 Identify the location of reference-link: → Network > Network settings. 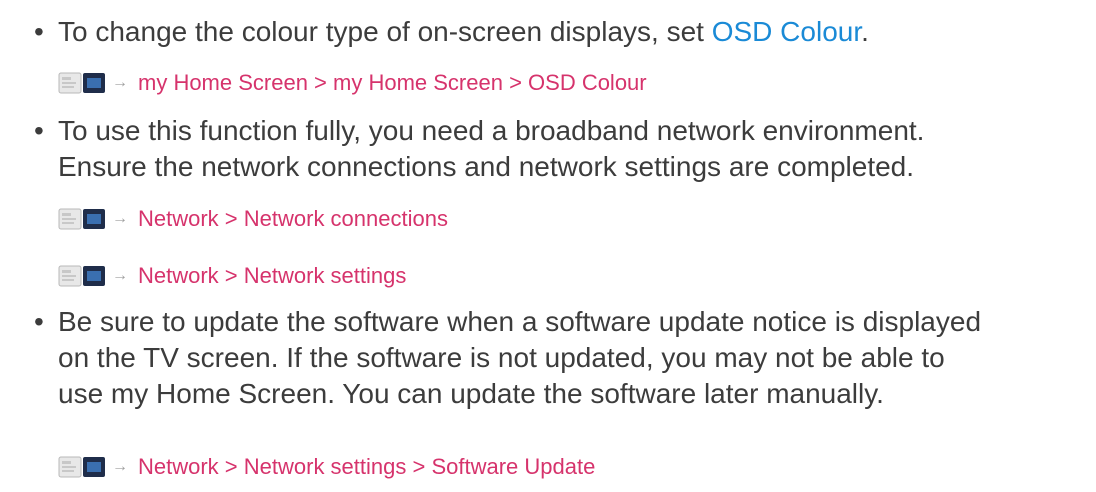
(232, 276).